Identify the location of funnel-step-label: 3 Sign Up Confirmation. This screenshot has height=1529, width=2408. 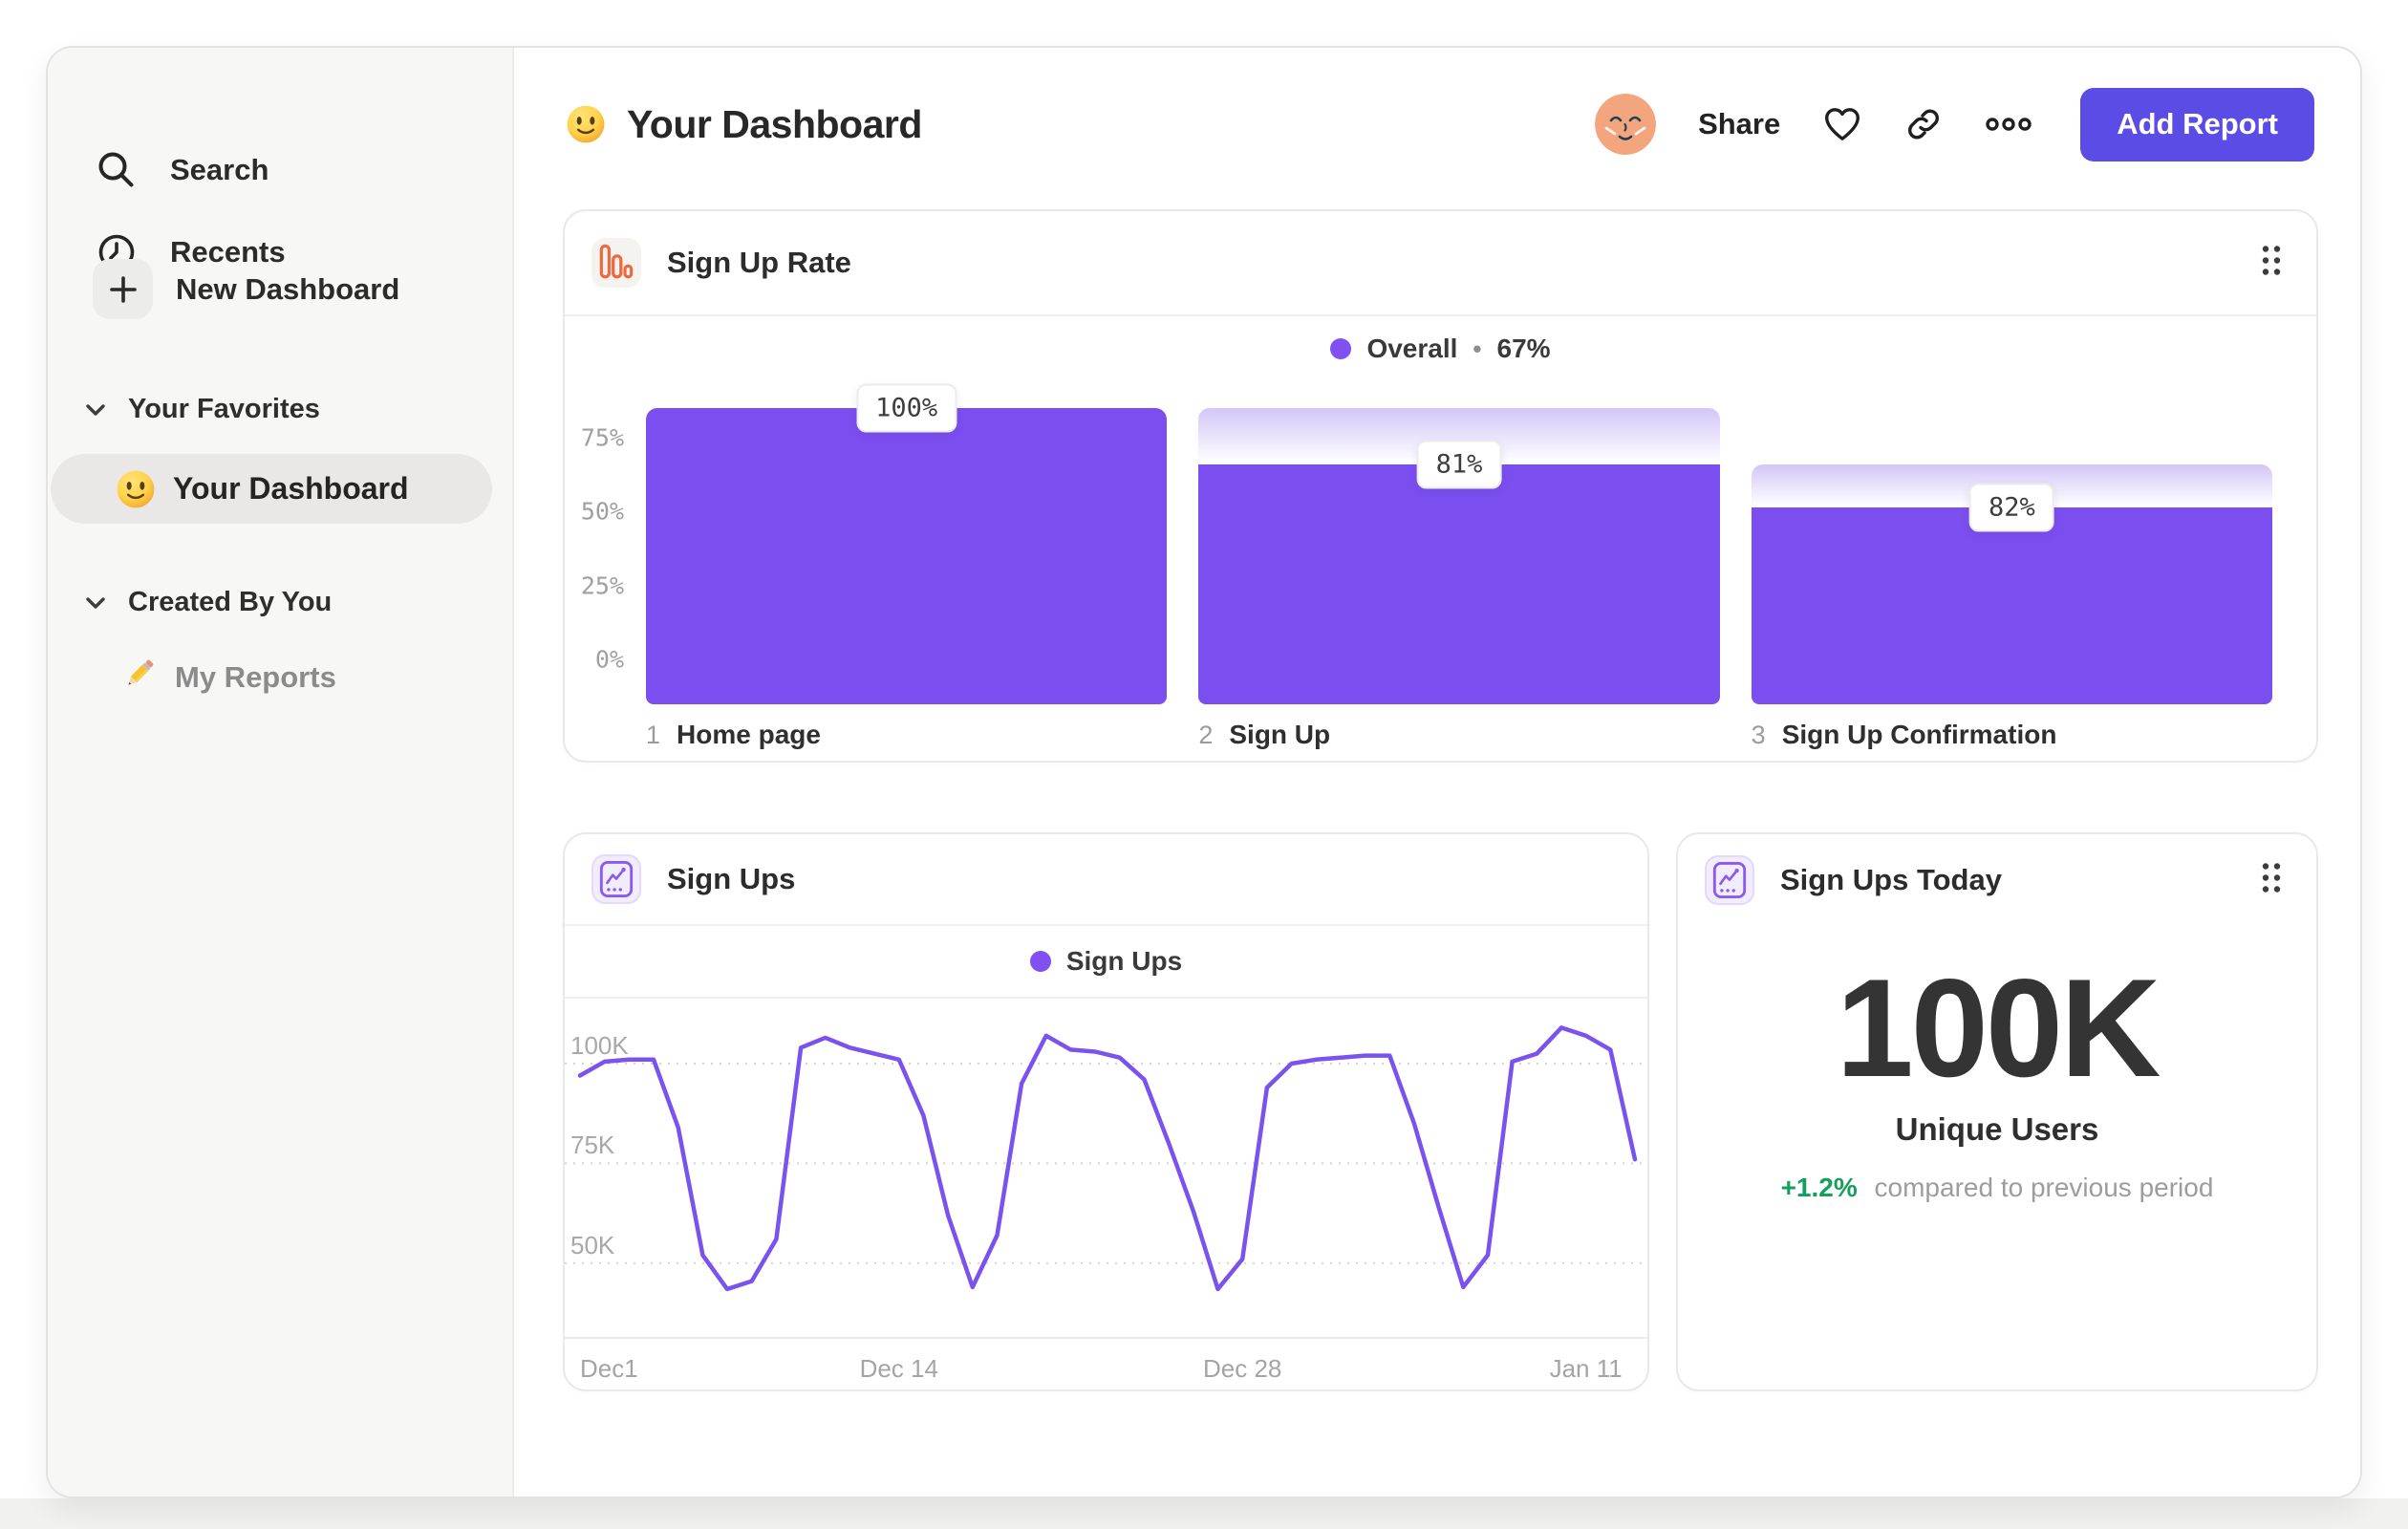
(2012, 735).